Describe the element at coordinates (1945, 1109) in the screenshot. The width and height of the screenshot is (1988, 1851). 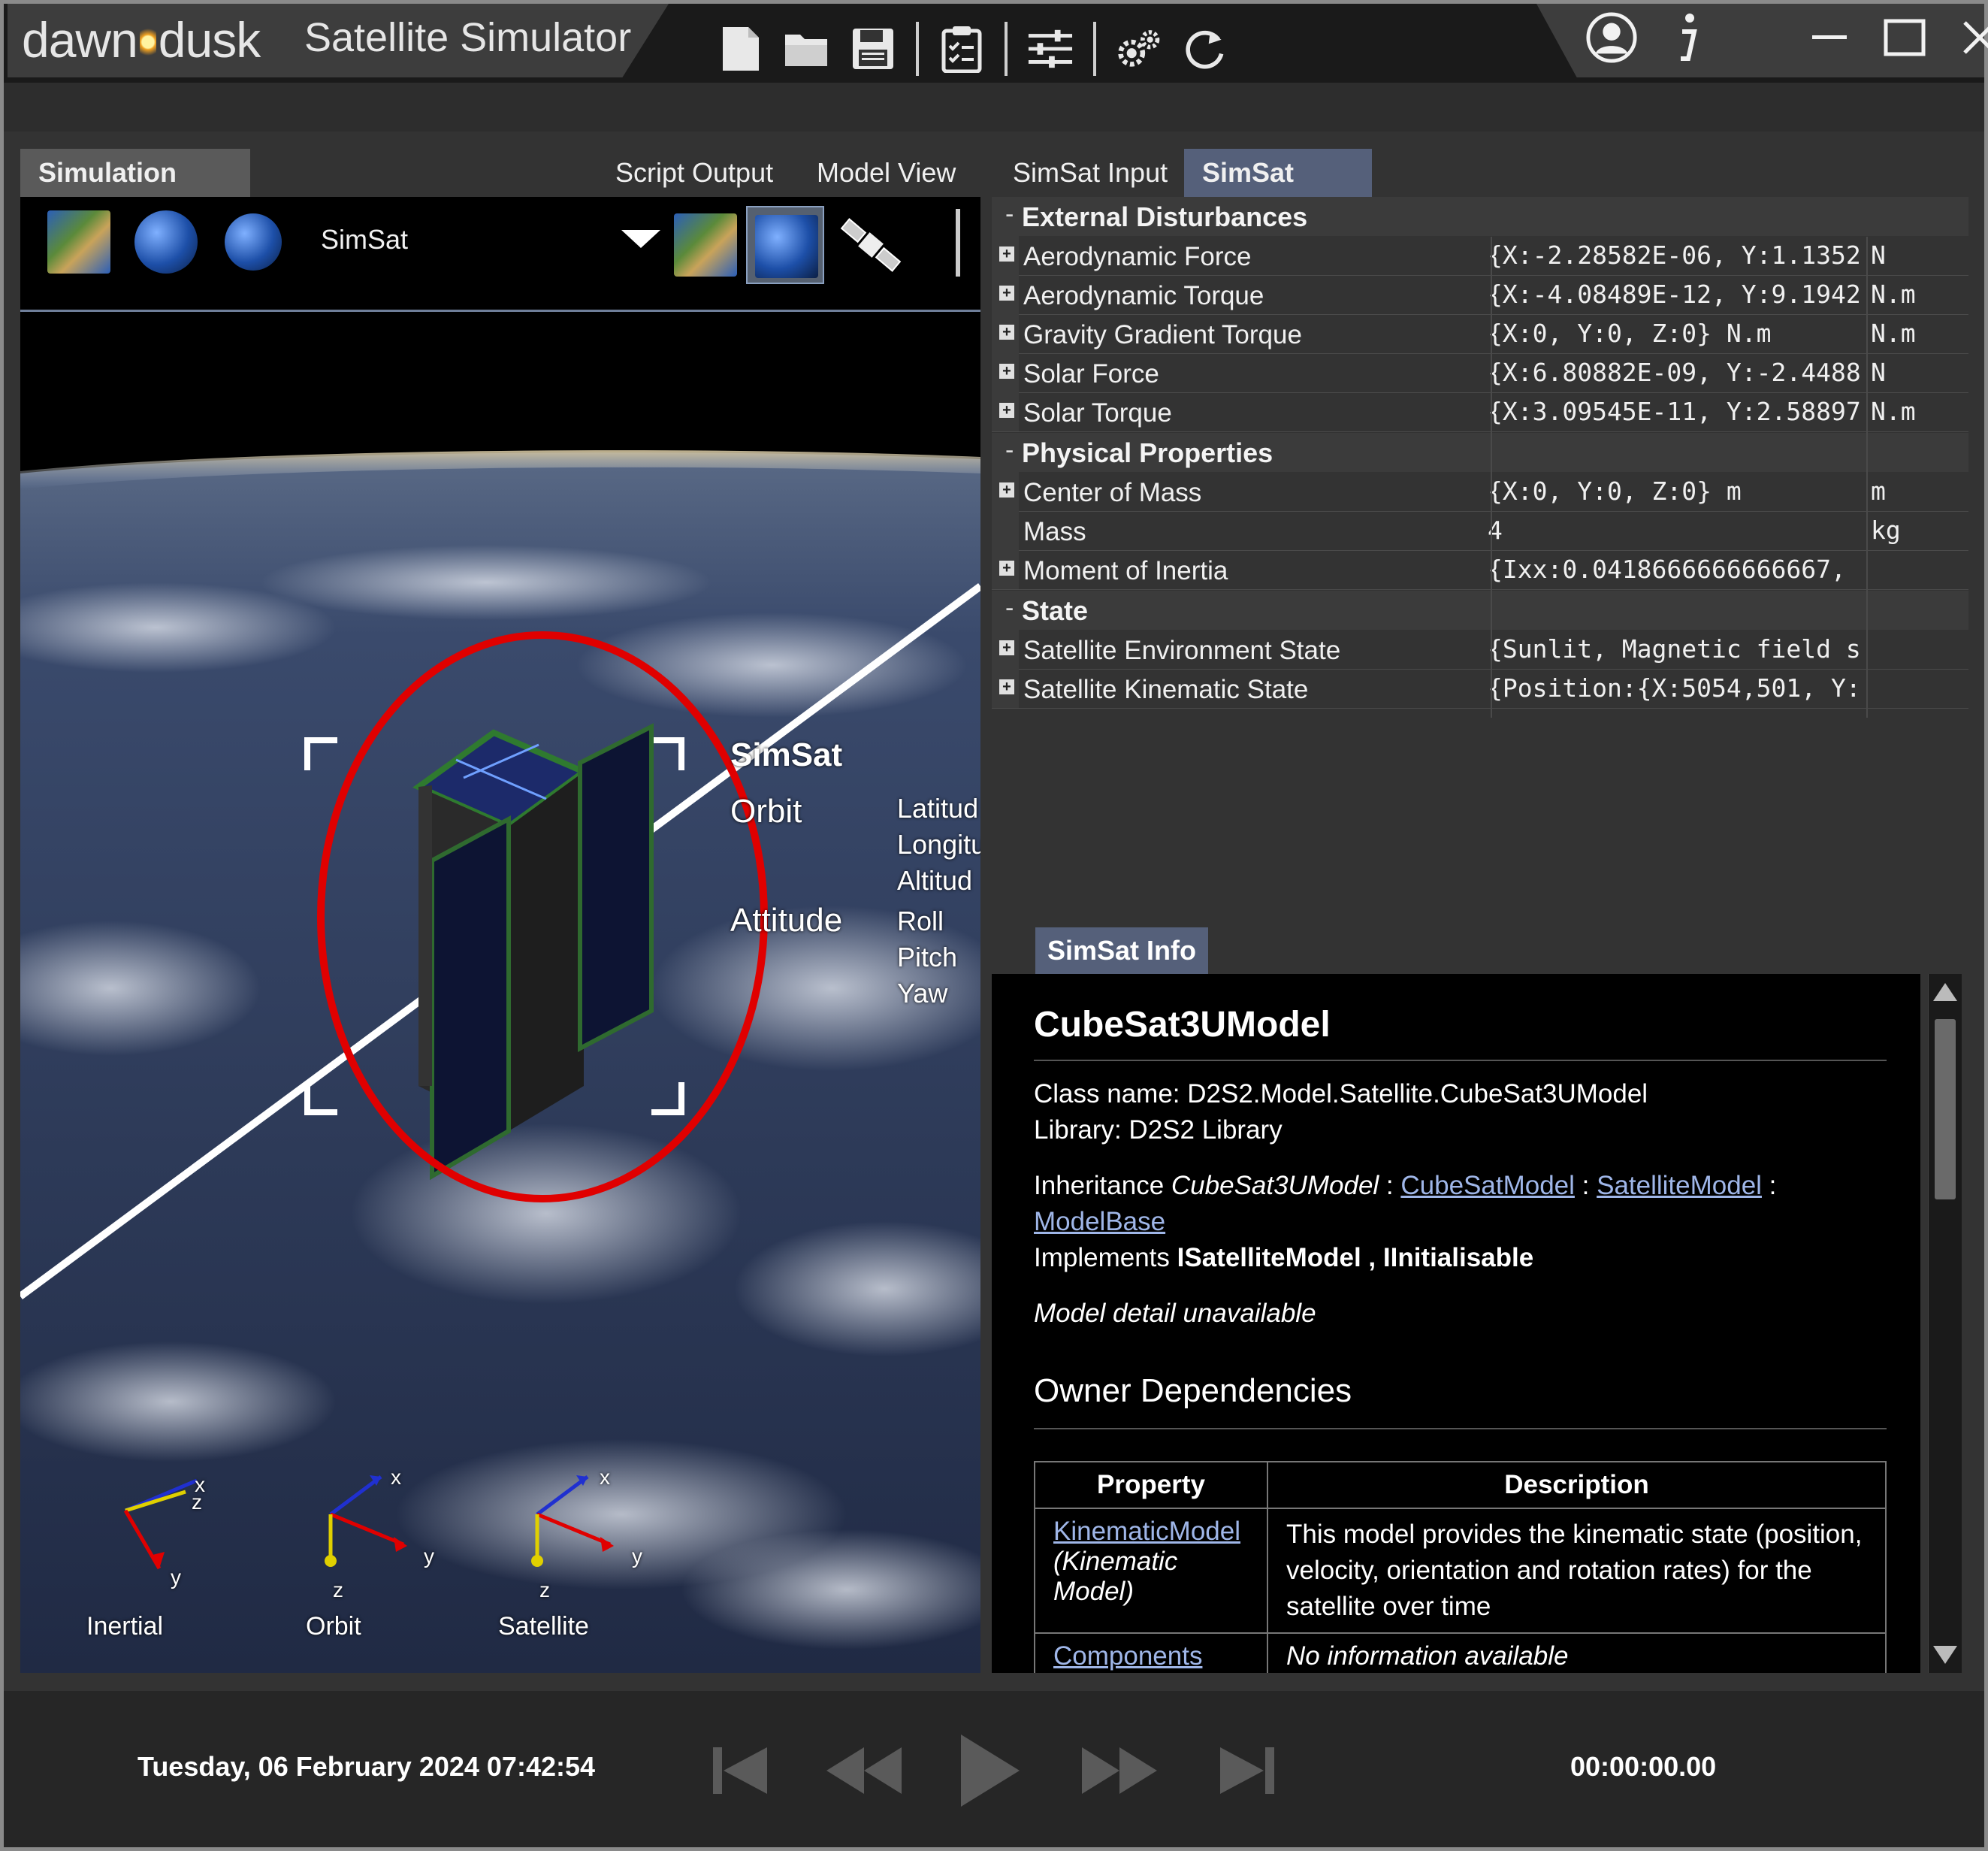
I see `scroll-thumb` at that location.